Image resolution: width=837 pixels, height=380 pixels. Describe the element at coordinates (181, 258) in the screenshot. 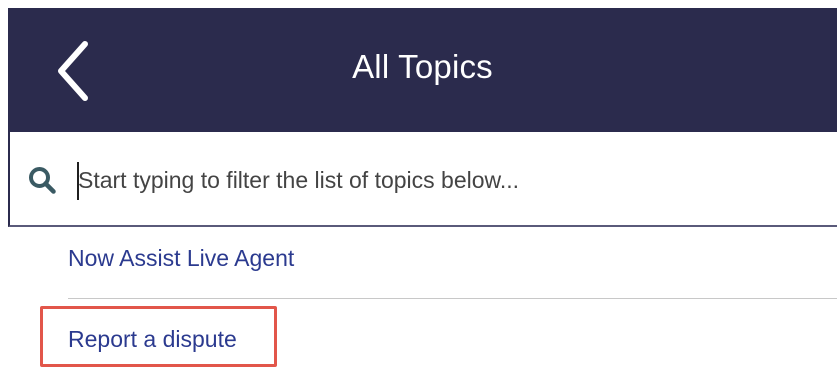

I see `topic-item-label: Now Assist Live Agent` at that location.